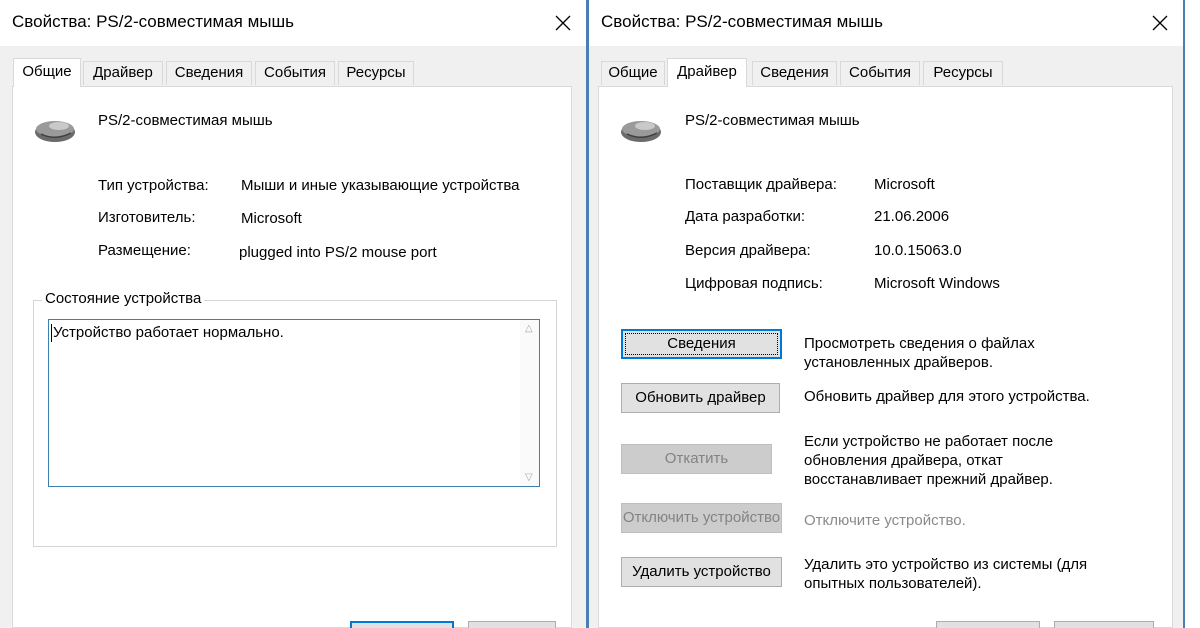 The width and height of the screenshot is (1200, 628). What do you see at coordinates (338, 252) in the screenshot?
I see `location-value: plugged into PS/2 mouse port` at bounding box center [338, 252].